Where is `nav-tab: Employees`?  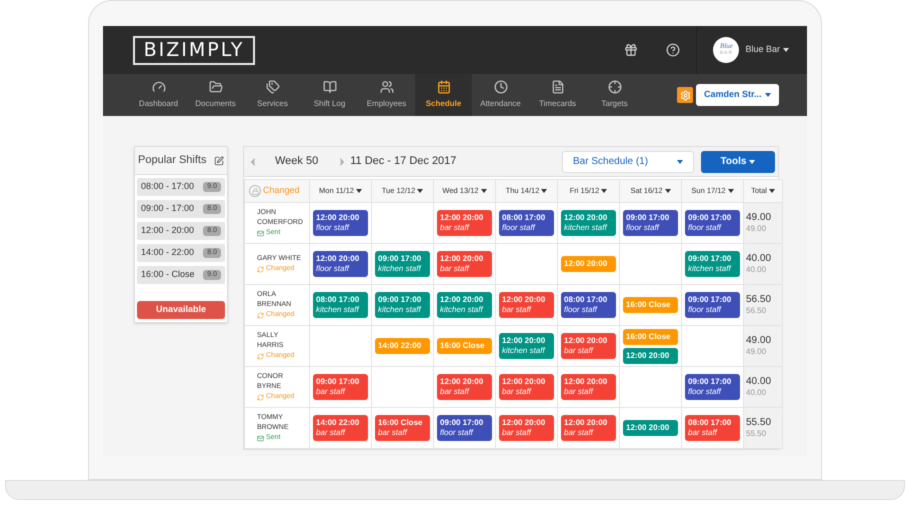 nav-tab: Employees is located at coordinates (386, 95).